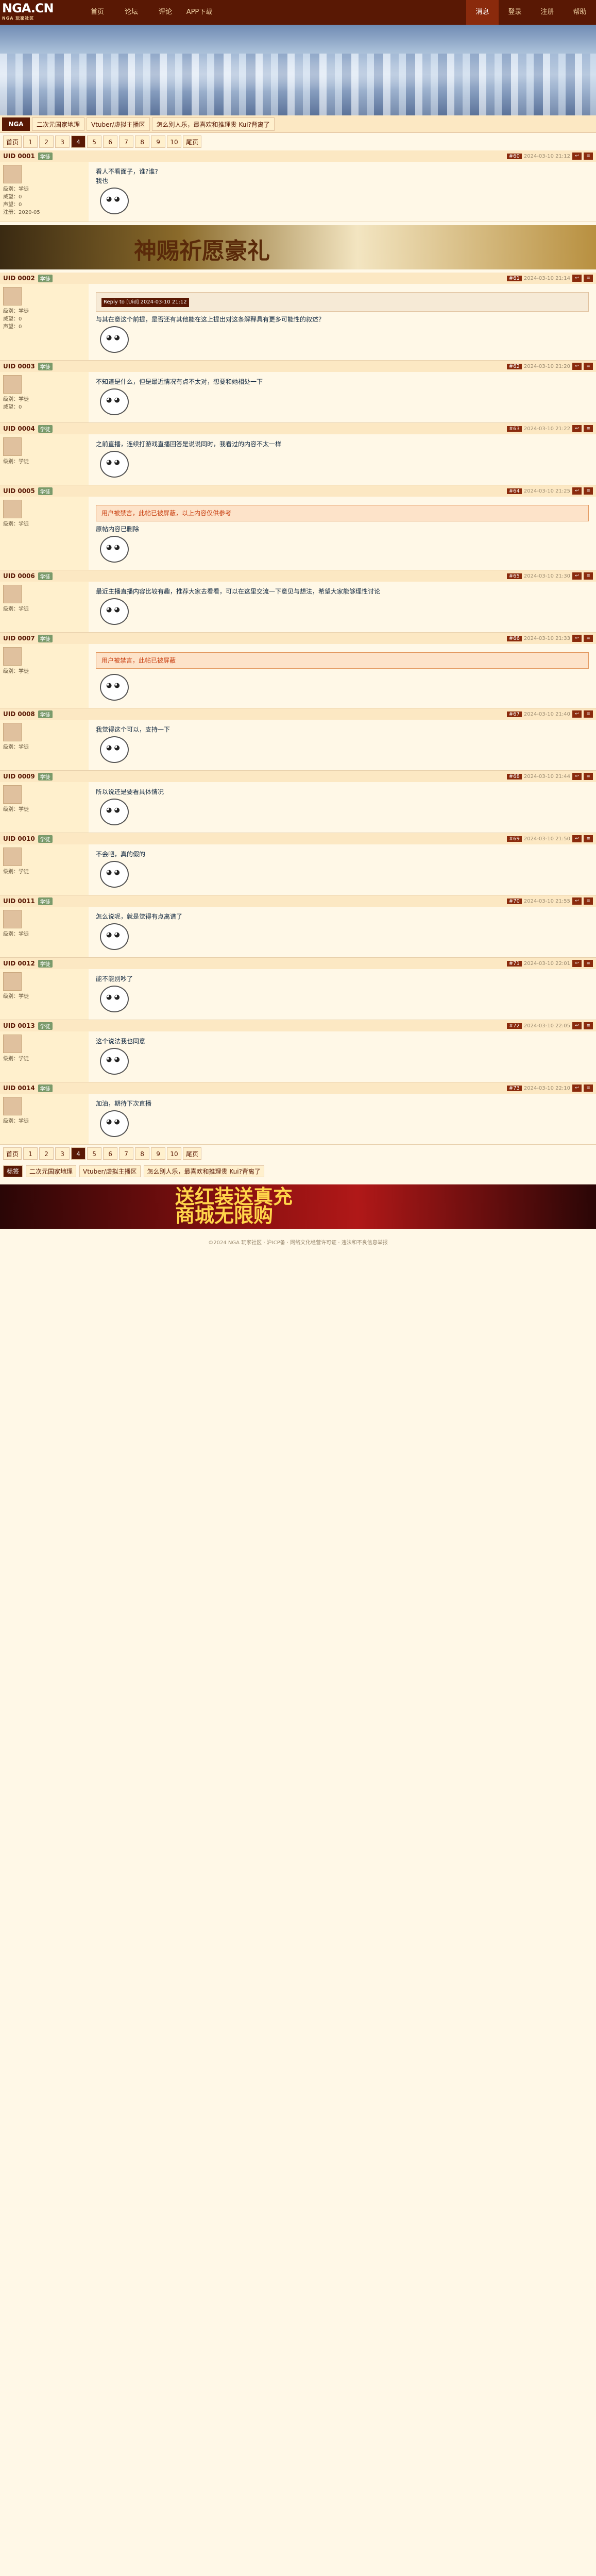 The height and width of the screenshot is (2576, 596). Describe the element at coordinates (514, 776) in the screenshot. I see `floor-number: #68` at that location.